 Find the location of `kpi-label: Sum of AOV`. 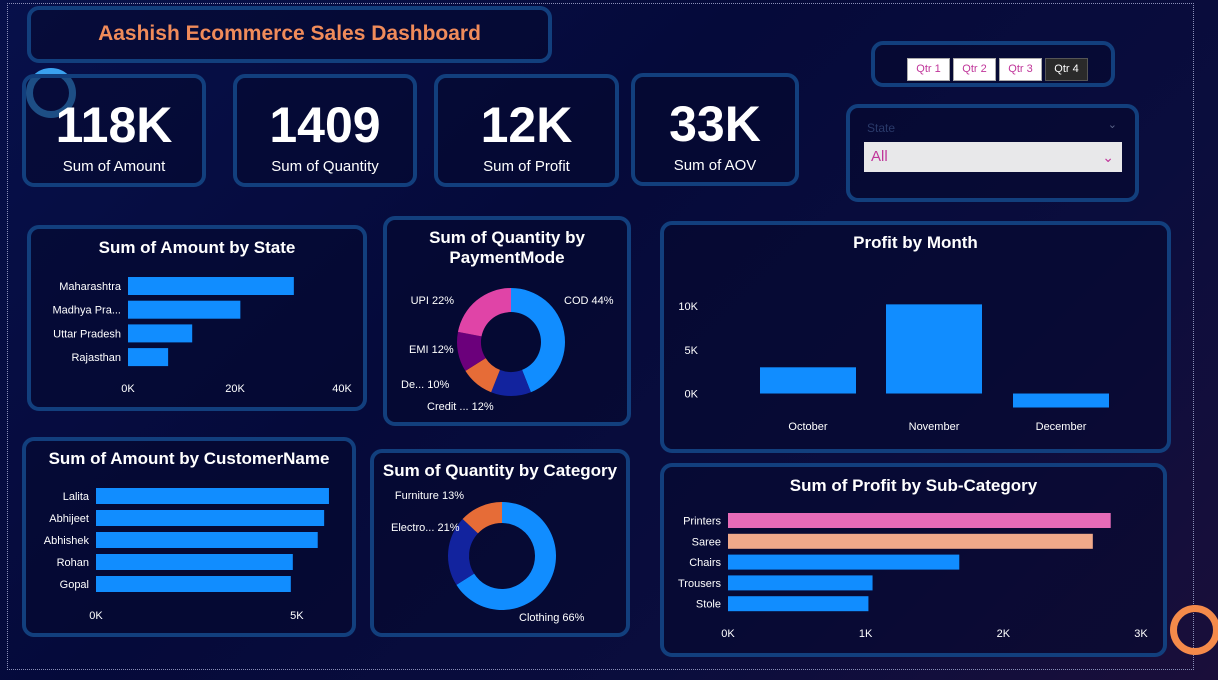

kpi-label: Sum of AOV is located at coordinates (715, 165).